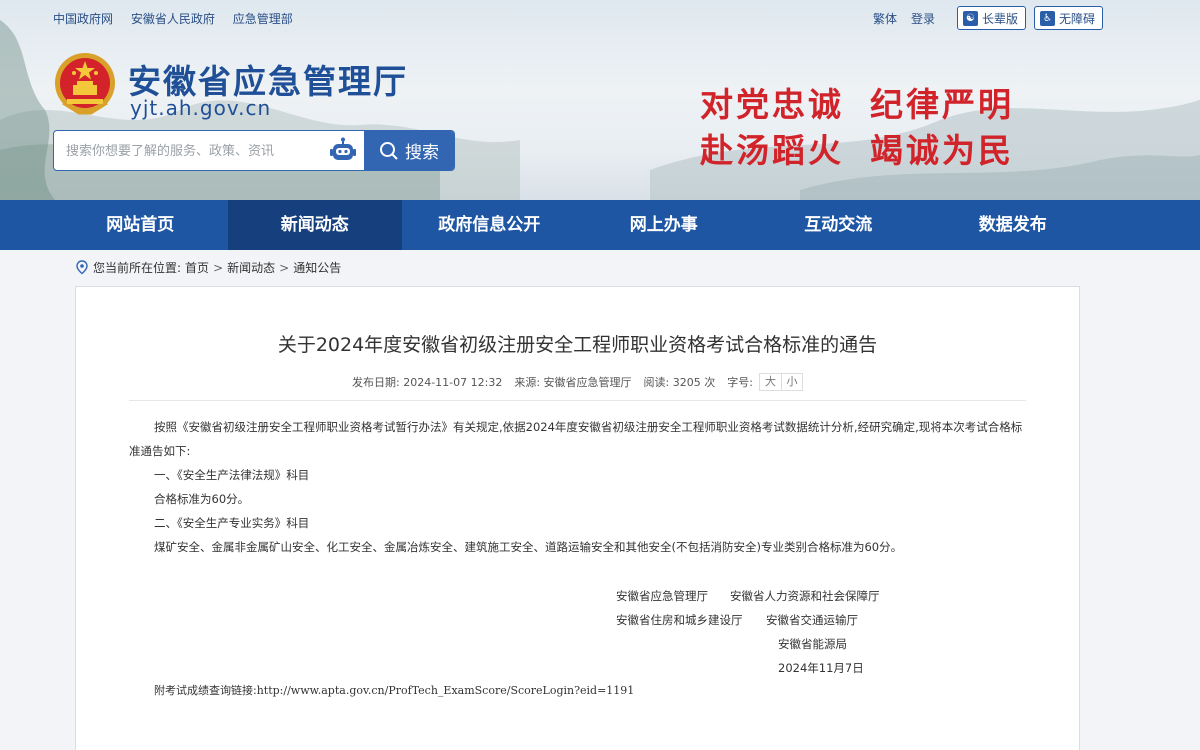 The width and height of the screenshot is (1200, 750). What do you see at coordinates (232, 523) in the screenshot?
I see `item2-title: 二、《安全生产专业实务》科目` at bounding box center [232, 523].